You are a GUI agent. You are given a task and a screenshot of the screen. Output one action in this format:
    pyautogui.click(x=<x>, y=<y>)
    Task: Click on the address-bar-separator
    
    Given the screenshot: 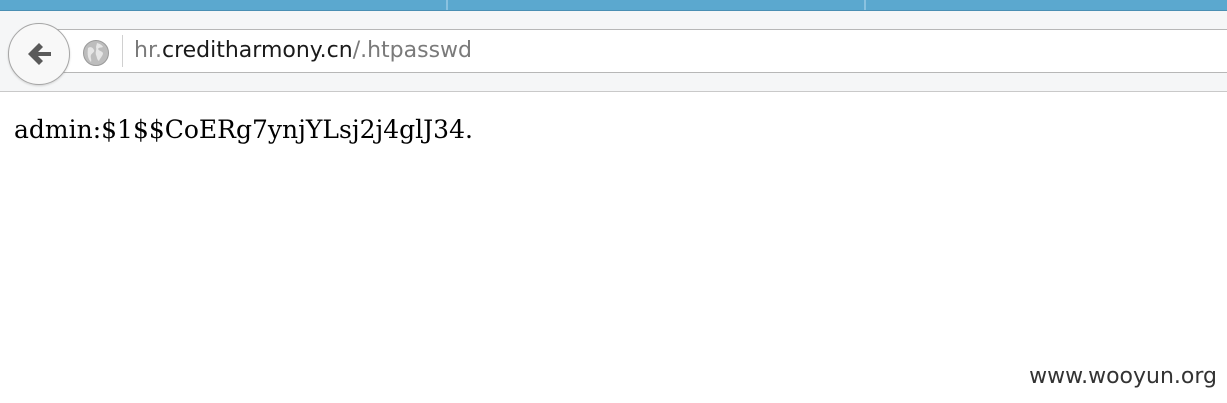 What is the action you would take?
    pyautogui.click(x=122, y=51)
    